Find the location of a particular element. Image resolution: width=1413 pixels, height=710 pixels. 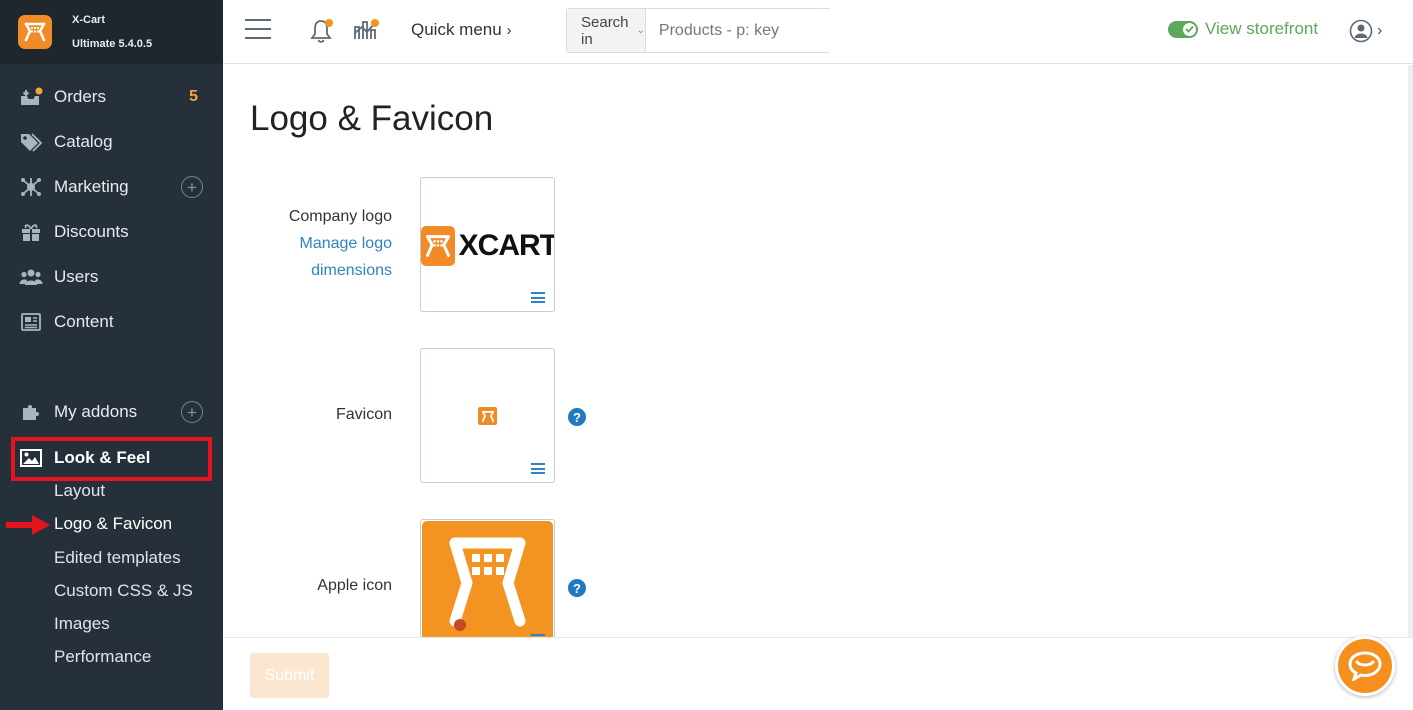

puzzle-icon is located at coordinates (31, 412).